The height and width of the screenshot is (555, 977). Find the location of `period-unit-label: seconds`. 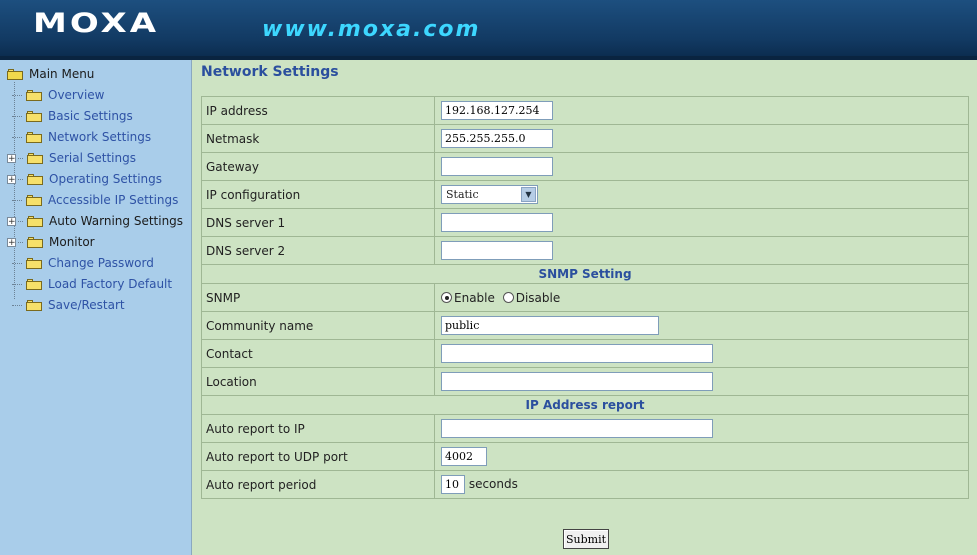

period-unit-label: seconds is located at coordinates (493, 484).